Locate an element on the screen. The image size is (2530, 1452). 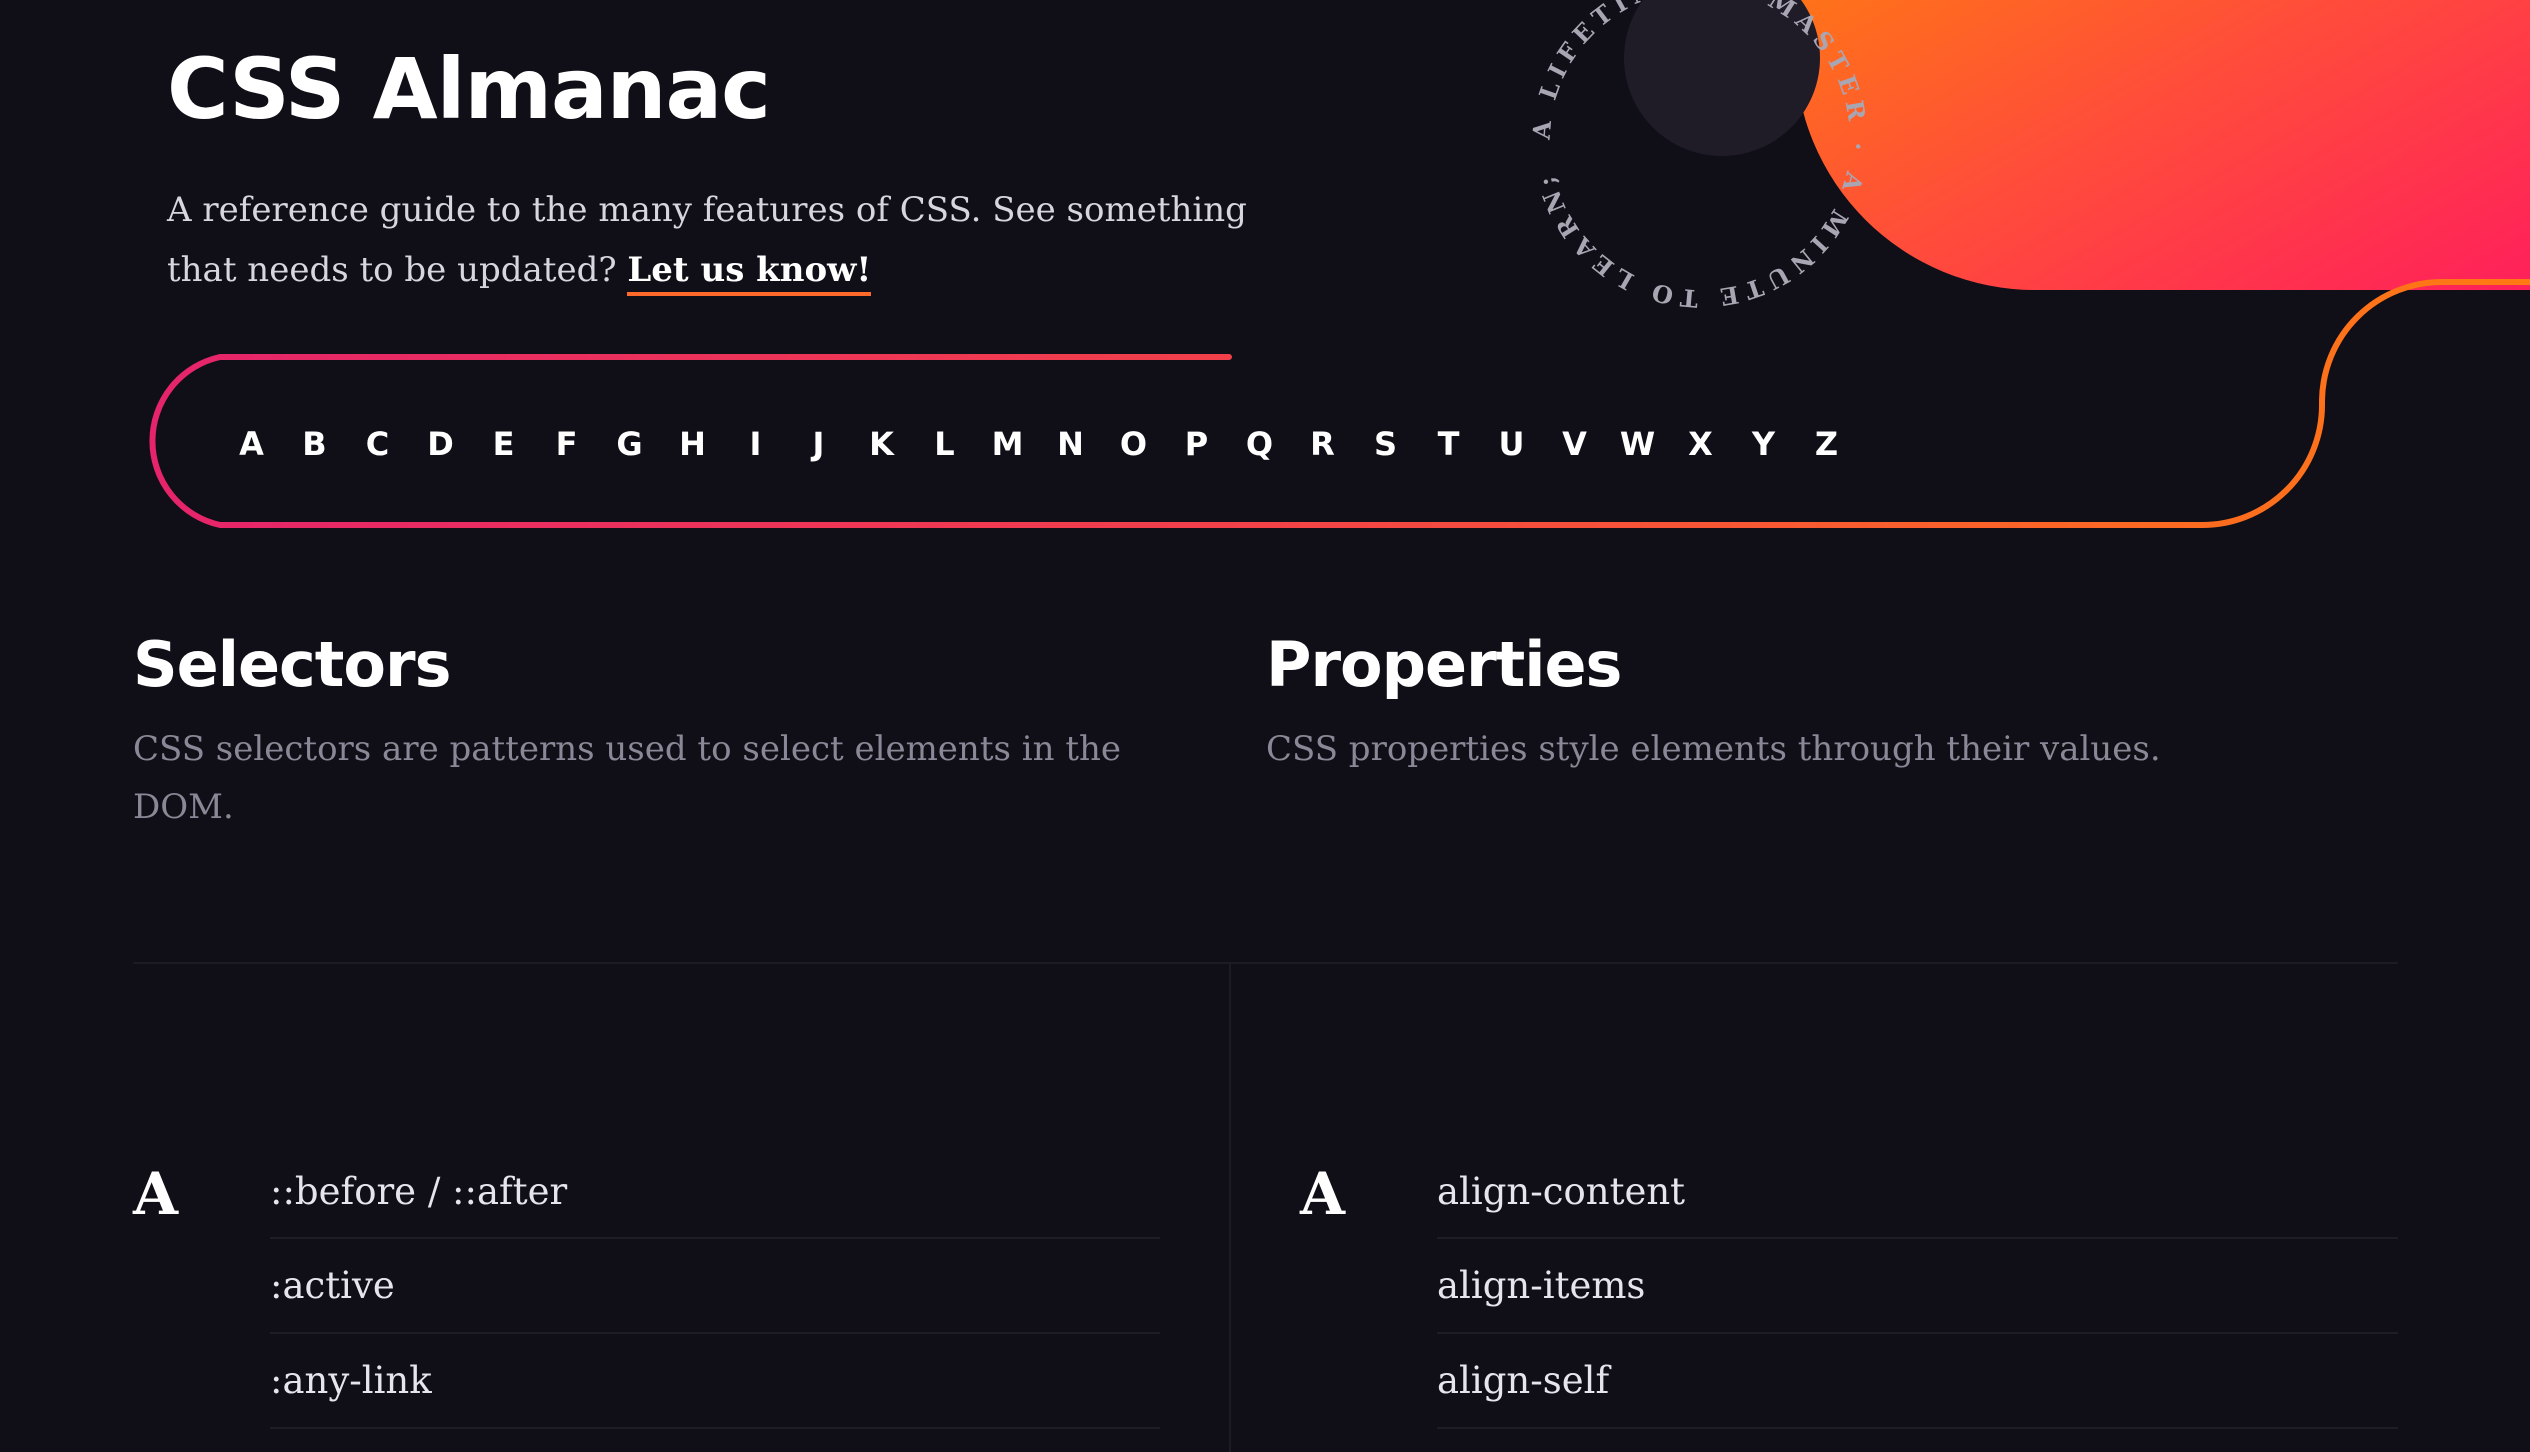
alpha-link-w: W is located at coordinates (1637, 444).